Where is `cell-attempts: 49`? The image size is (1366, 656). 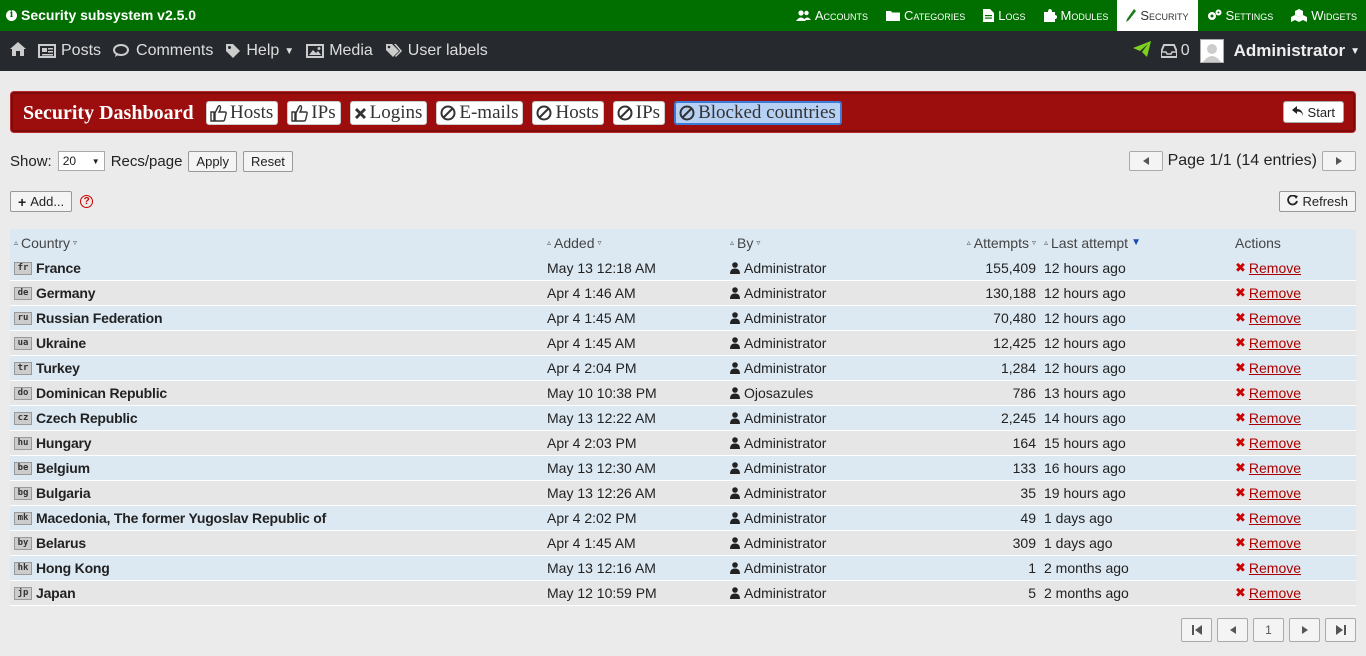
cell-attempts: 49 is located at coordinates (1028, 518).